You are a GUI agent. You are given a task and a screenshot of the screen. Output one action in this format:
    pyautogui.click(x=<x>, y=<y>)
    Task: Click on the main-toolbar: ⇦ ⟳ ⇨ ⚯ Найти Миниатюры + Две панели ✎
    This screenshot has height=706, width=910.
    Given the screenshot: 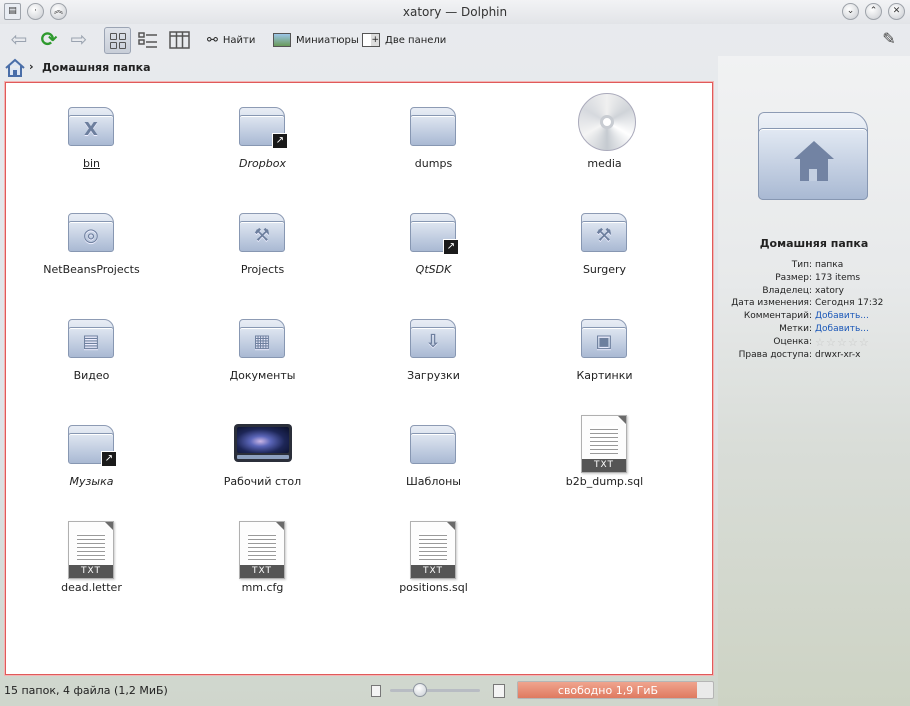 What is the action you would take?
    pyautogui.click(x=455, y=40)
    